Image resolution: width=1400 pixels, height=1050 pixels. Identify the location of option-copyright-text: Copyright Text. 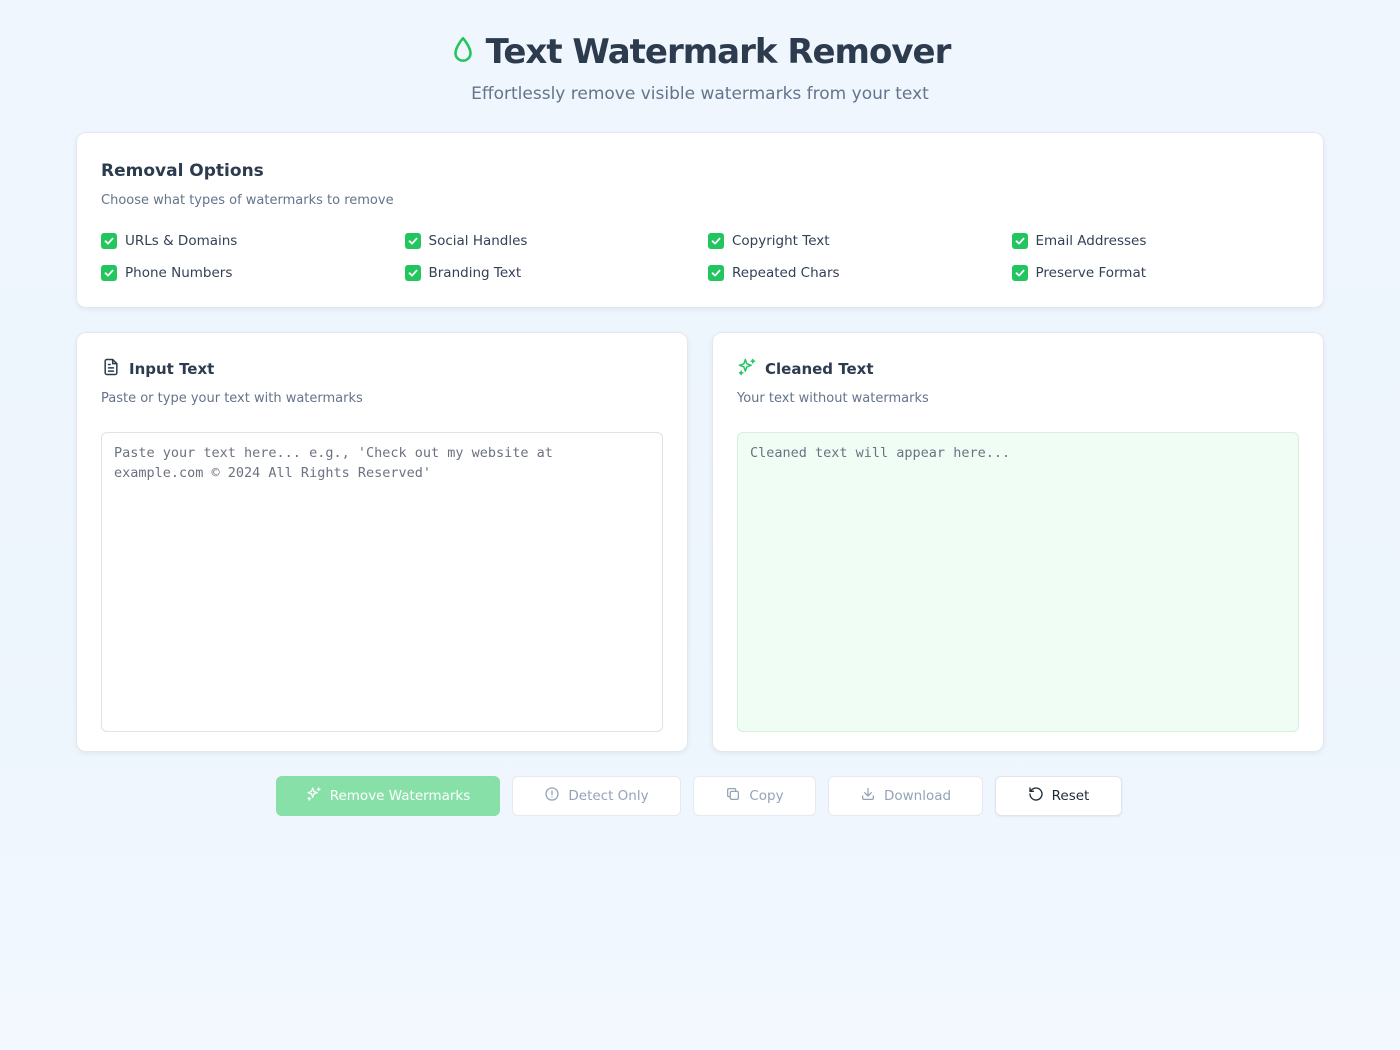
(860, 241).